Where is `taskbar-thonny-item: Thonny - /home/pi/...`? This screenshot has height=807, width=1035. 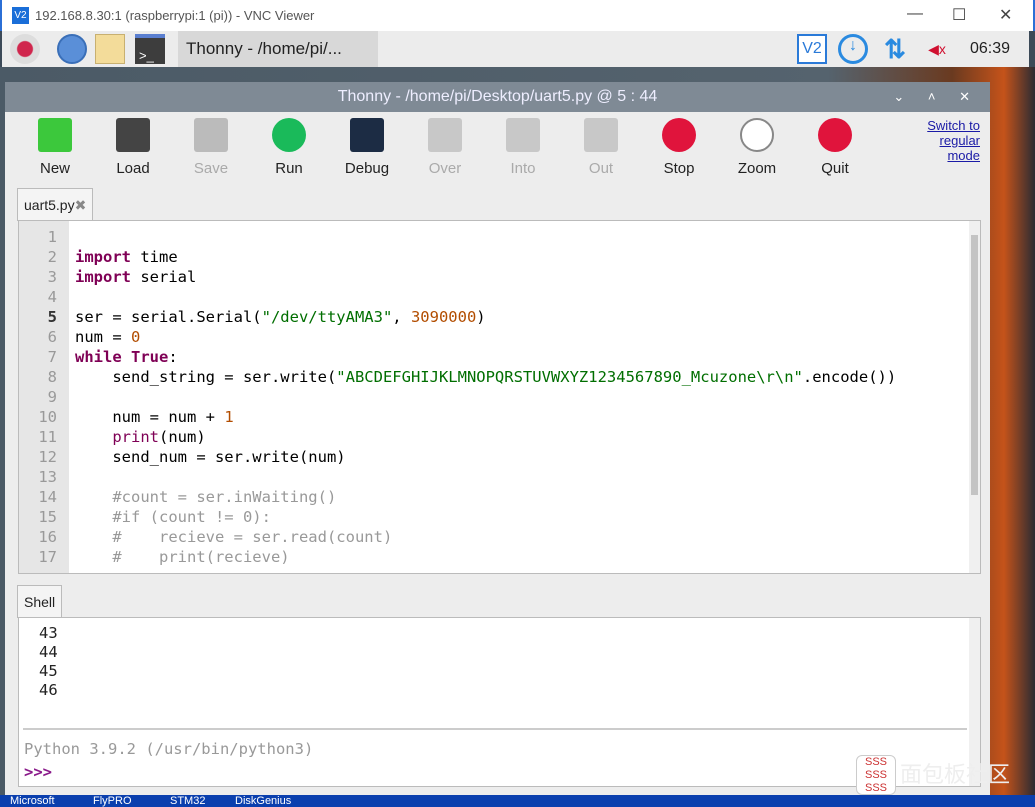 taskbar-thonny-item: Thonny - /home/pi/... is located at coordinates (278, 49).